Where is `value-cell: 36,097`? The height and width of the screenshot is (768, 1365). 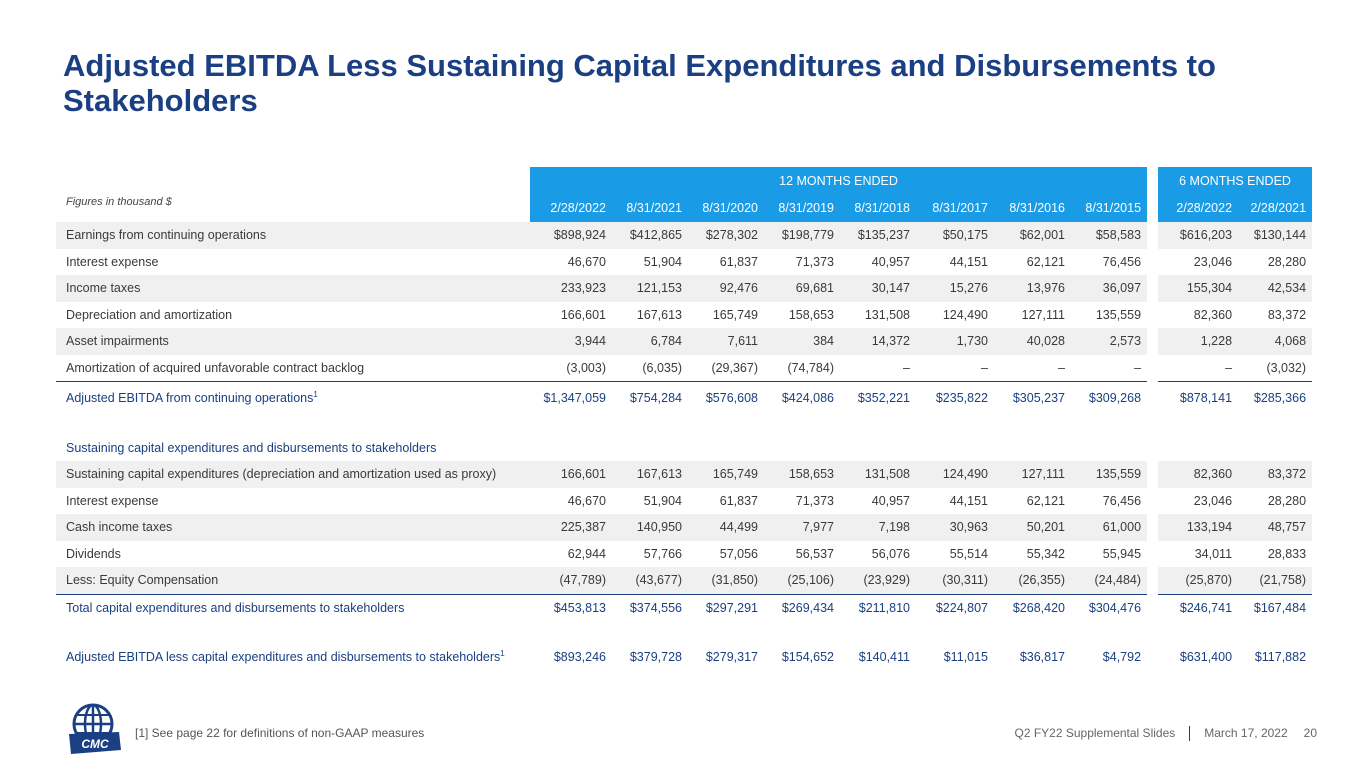
value-cell: 36,097 is located at coordinates (1109, 288).